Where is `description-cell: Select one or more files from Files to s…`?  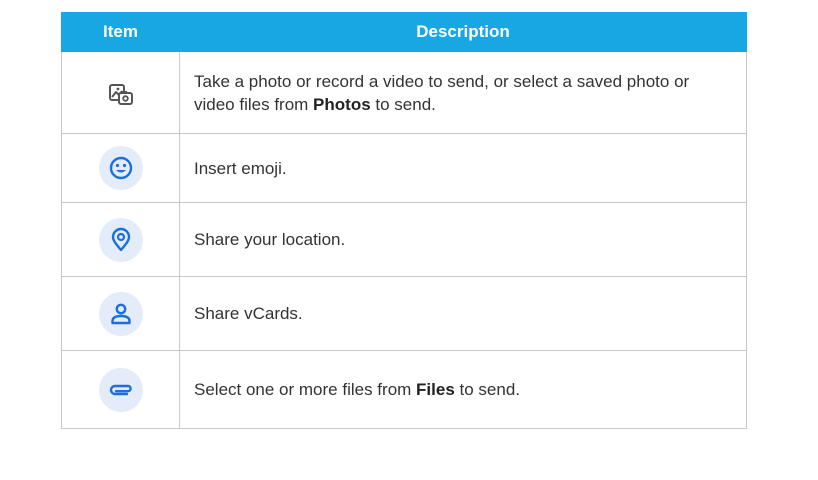 description-cell: Select one or more files from Files to s… is located at coordinates (463, 389).